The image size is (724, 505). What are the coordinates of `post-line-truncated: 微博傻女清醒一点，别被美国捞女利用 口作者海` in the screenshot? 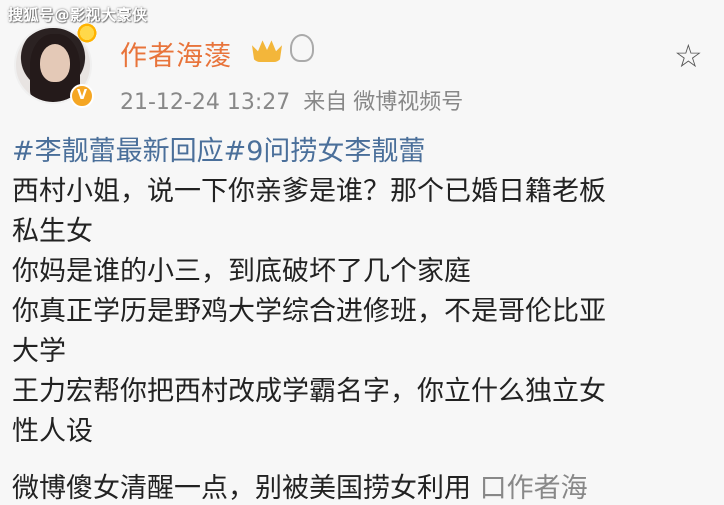 It's located at (300, 485).